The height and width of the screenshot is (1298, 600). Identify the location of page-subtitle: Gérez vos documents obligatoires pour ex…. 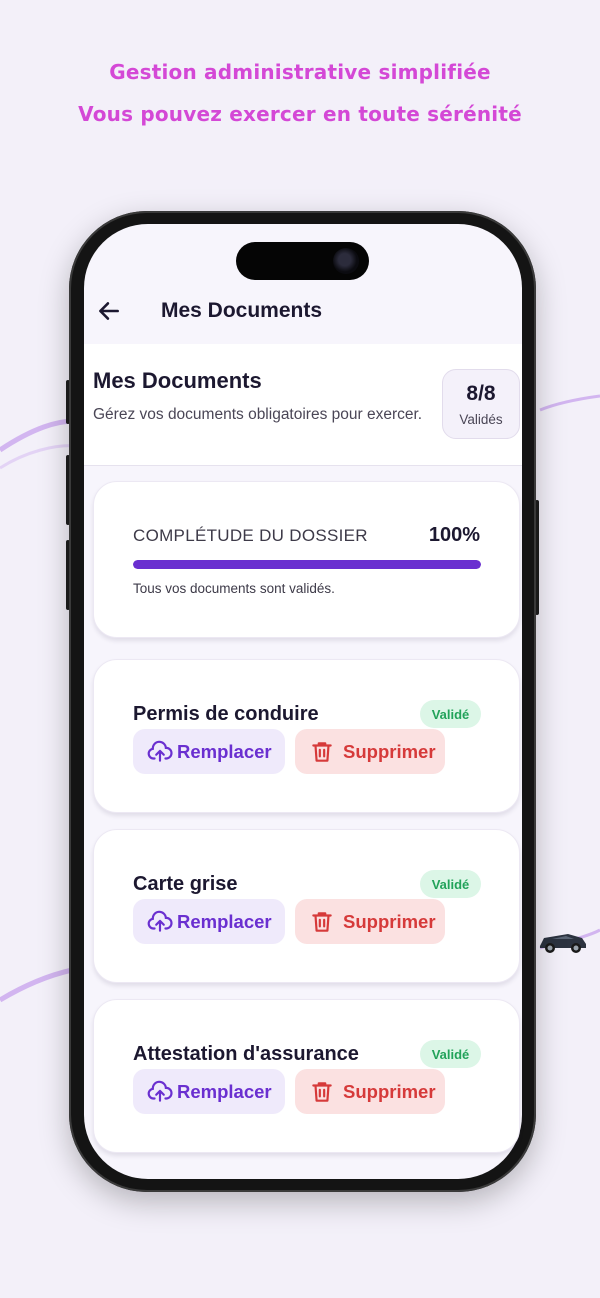
(258, 414).